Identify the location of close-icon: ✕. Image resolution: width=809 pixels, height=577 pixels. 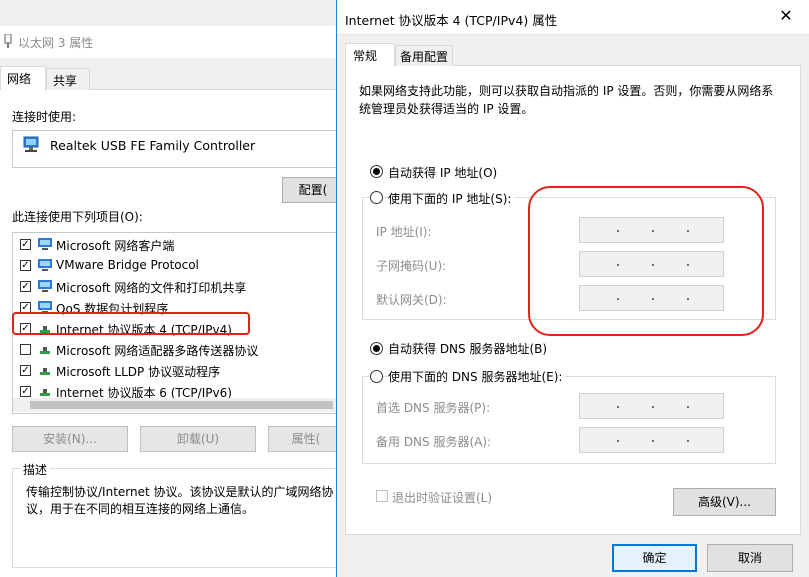
(786, 16).